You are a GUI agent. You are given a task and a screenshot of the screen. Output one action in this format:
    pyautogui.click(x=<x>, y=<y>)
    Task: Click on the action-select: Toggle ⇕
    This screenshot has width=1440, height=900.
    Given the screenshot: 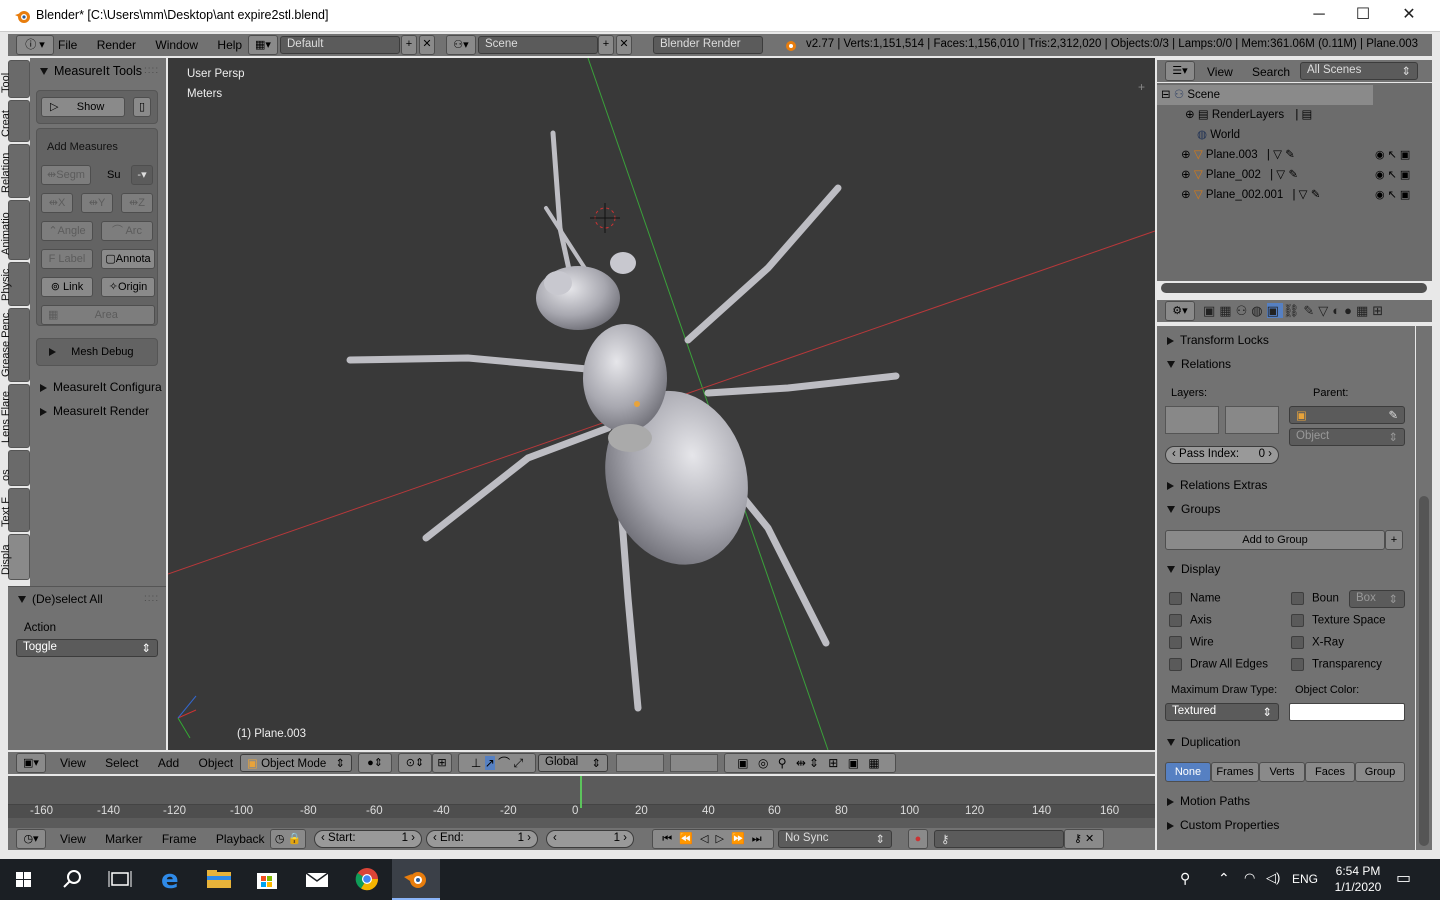 What is the action you would take?
    pyautogui.click(x=87, y=648)
    